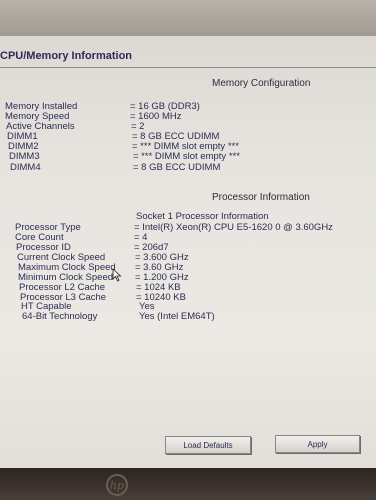 This screenshot has height=500, width=376. I want to click on window-title-bar: CPU/Memory Information, so click(188, 59).